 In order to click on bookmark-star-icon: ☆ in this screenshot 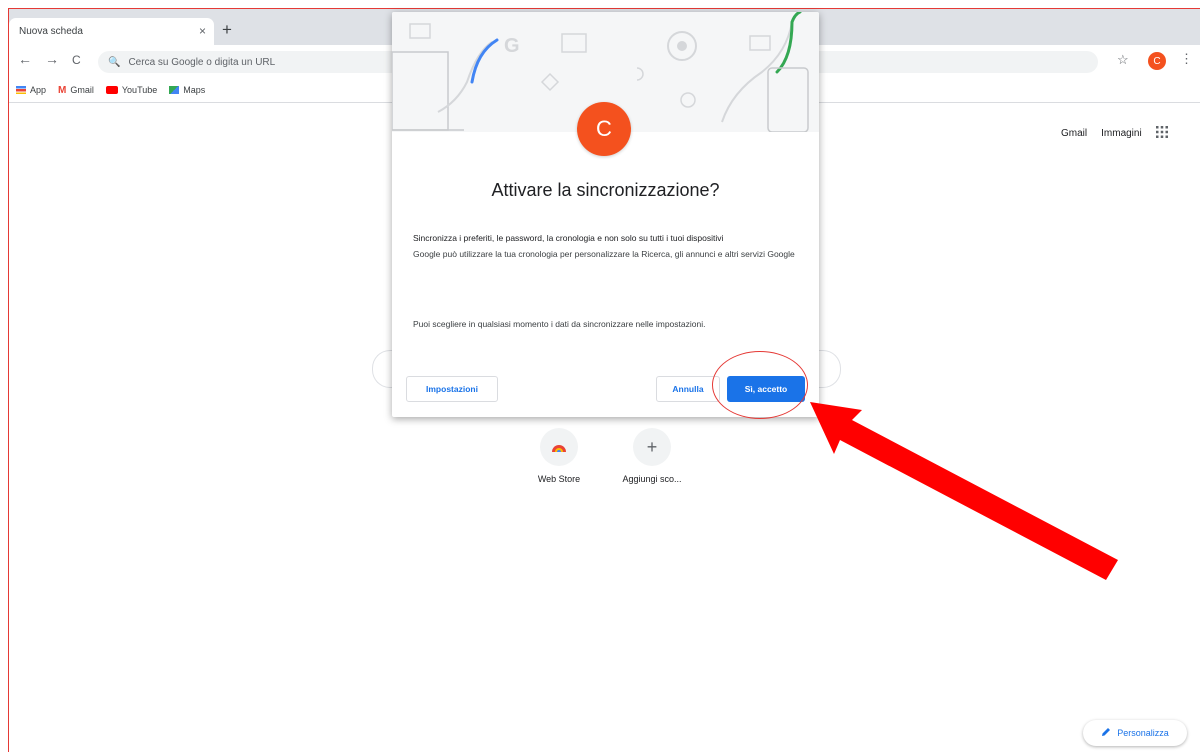, I will do `click(1123, 60)`.